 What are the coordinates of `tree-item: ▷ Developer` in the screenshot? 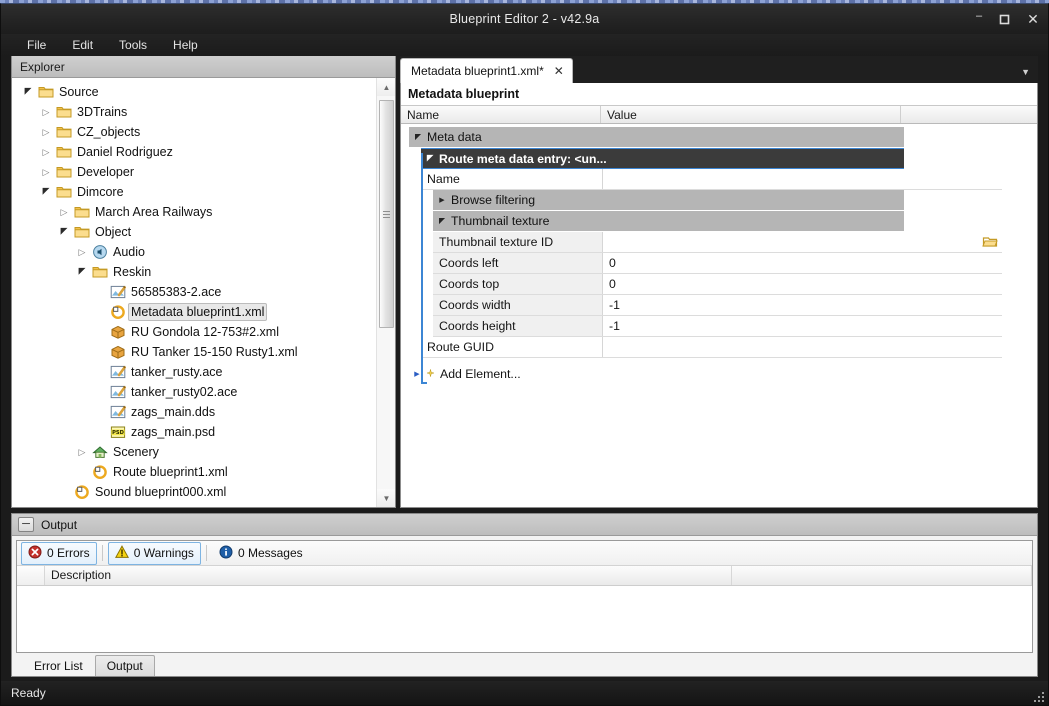 It's located at (193, 172).